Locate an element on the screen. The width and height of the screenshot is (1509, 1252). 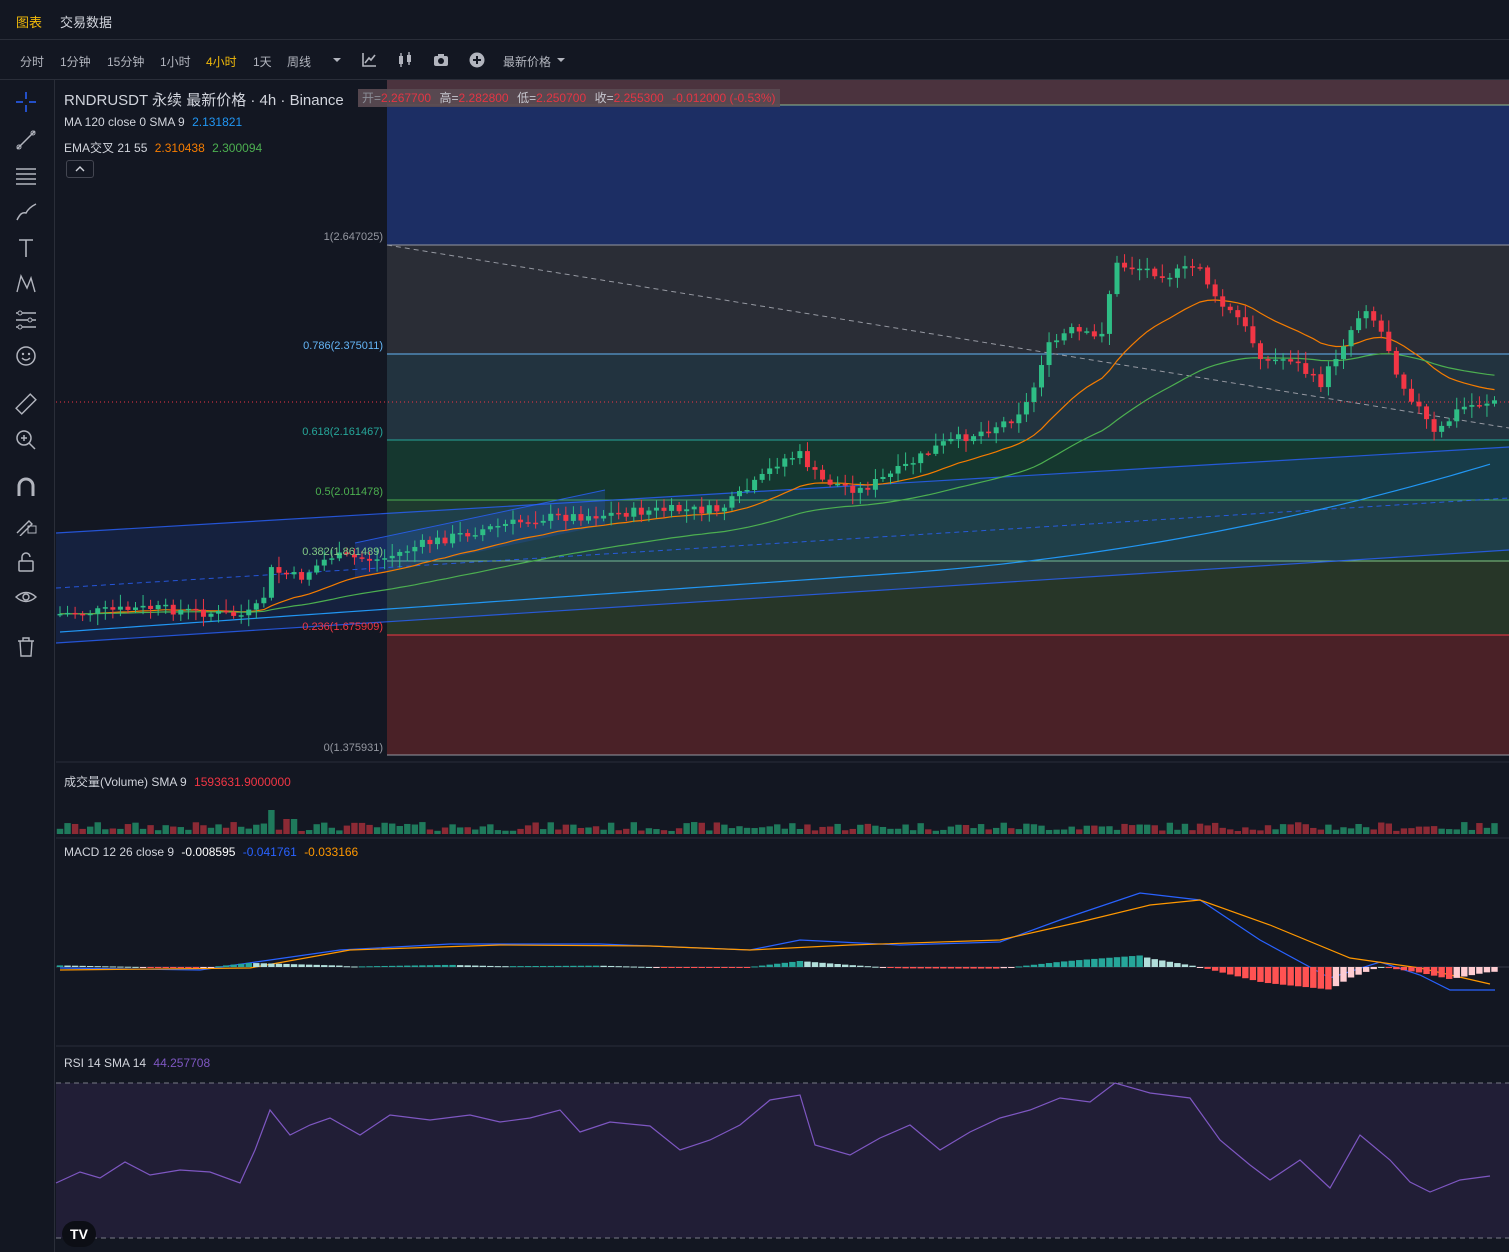
ema-legend: EMA交叉 21 55 2.310438 2.300094 is located at coordinates (163, 147).